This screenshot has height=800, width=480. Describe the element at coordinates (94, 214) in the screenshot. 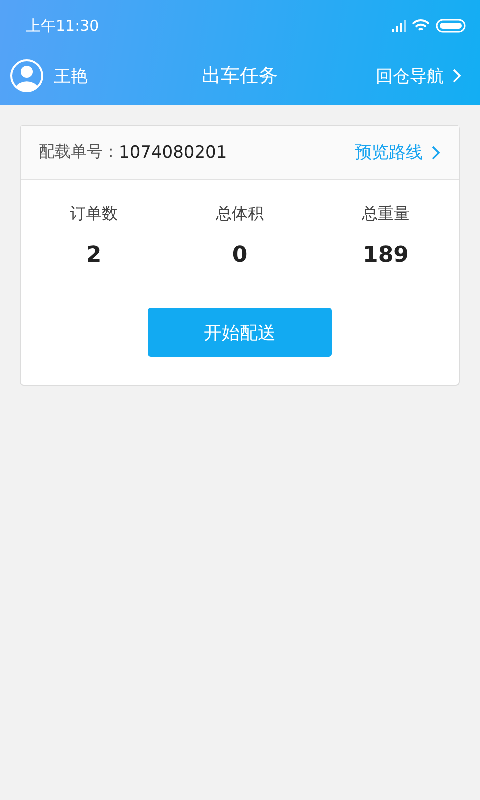

I see `stat-label: 订单数` at that location.